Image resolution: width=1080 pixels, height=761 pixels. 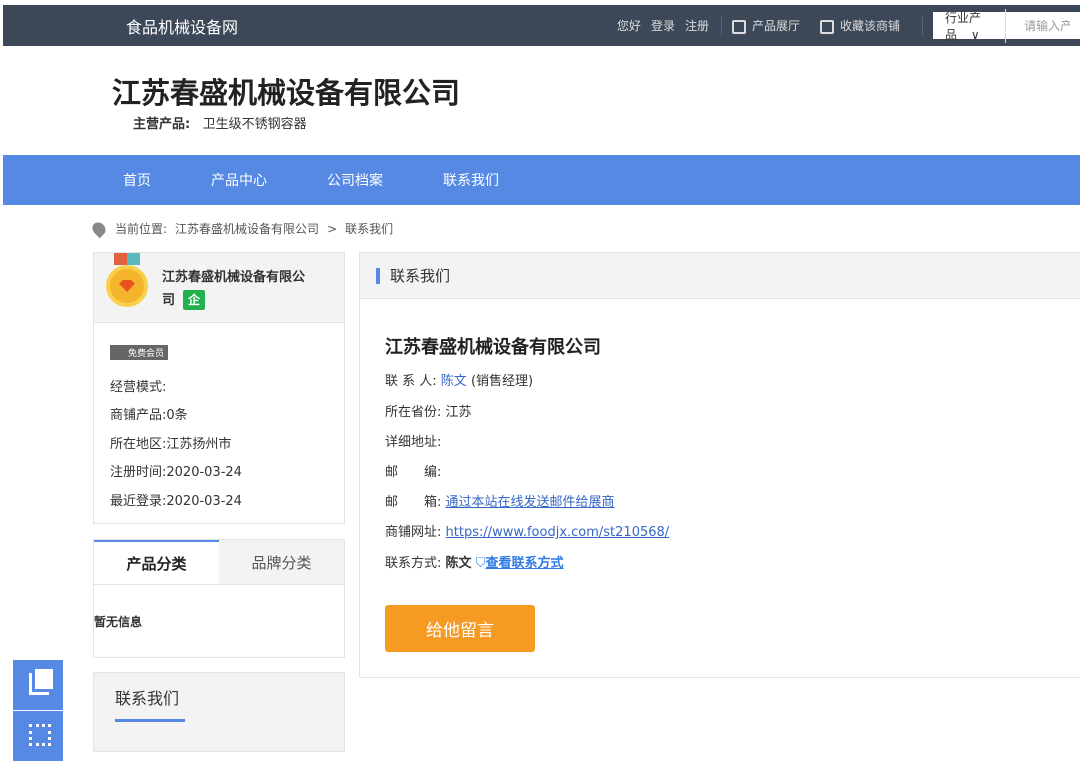 I want to click on favorite-shop-link: 收藏该商铺, so click(x=864, y=25).